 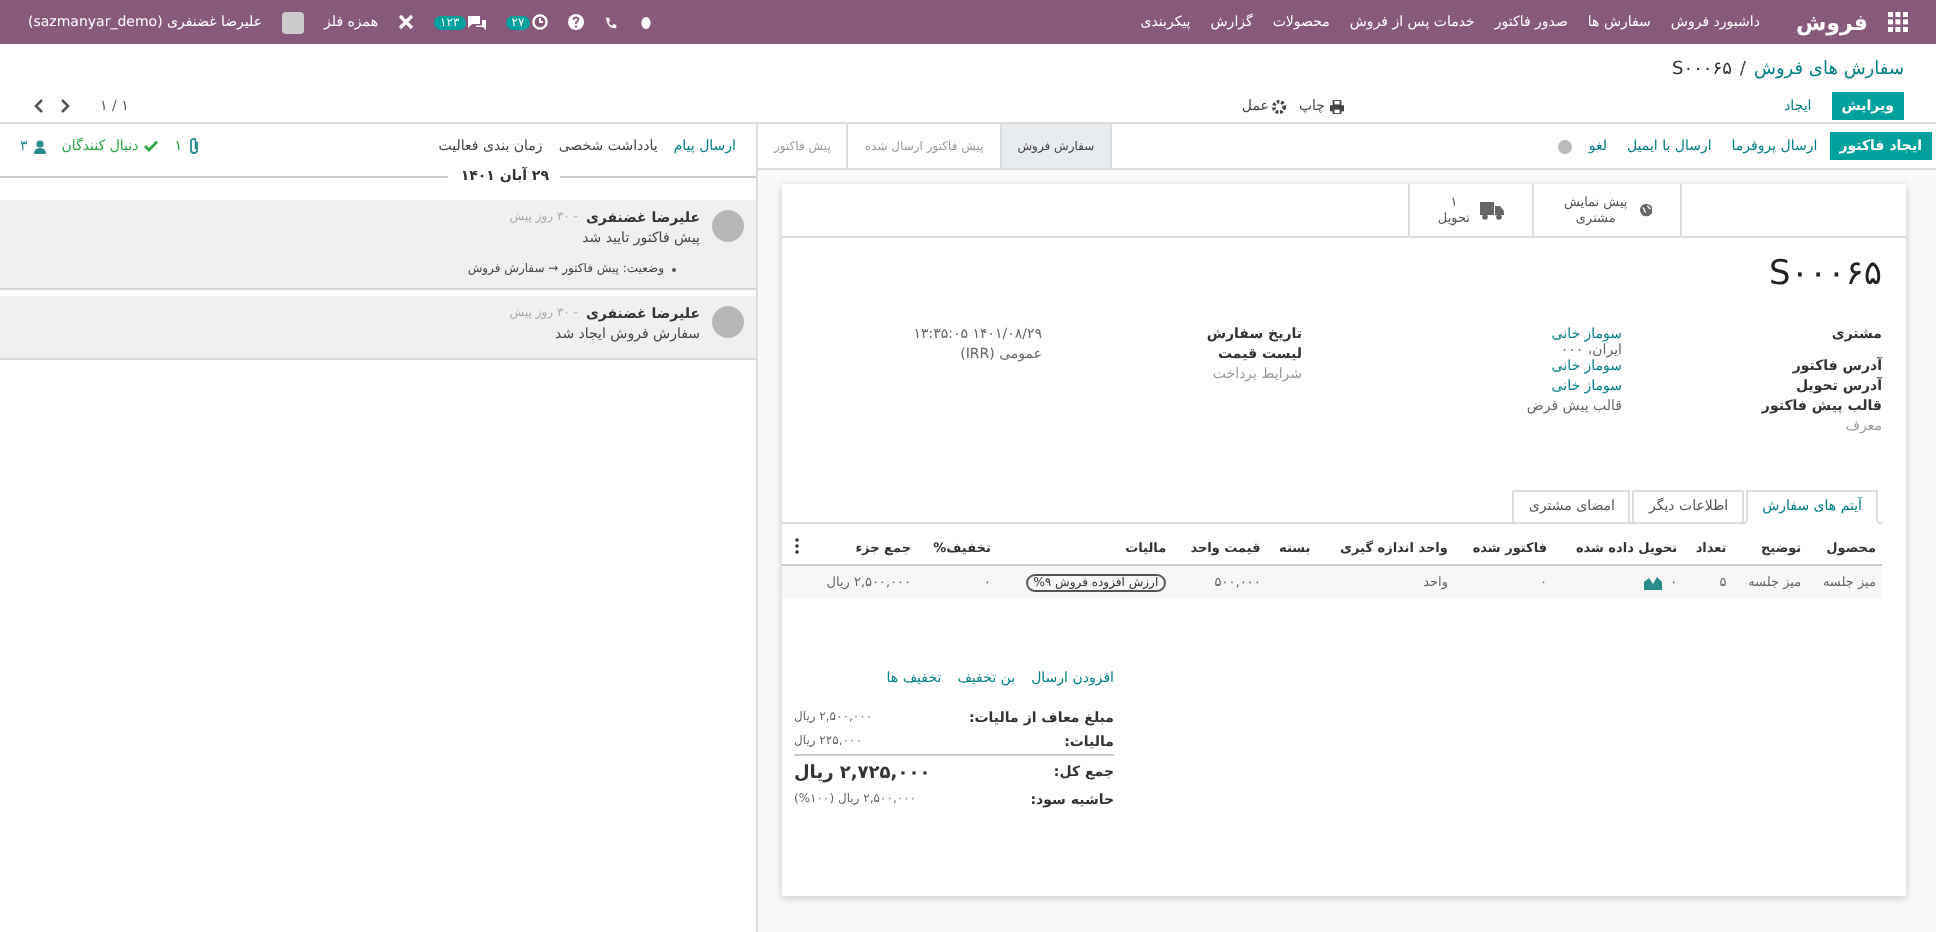 I want to click on gear-icon, so click(x=1279, y=106).